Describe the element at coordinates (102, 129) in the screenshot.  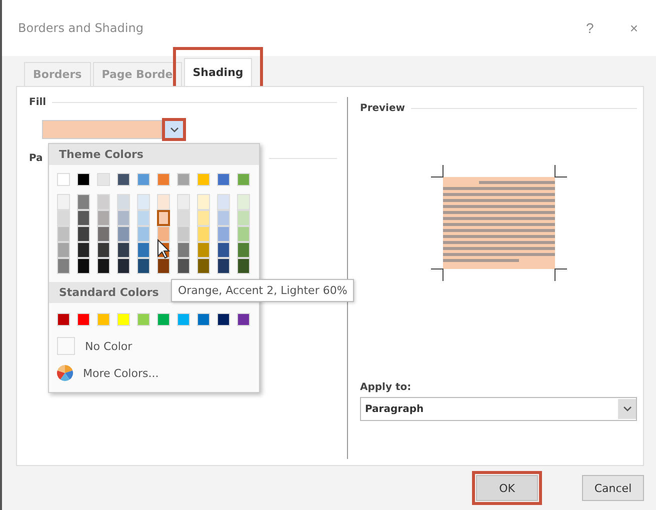
I see `fill-color-field` at that location.